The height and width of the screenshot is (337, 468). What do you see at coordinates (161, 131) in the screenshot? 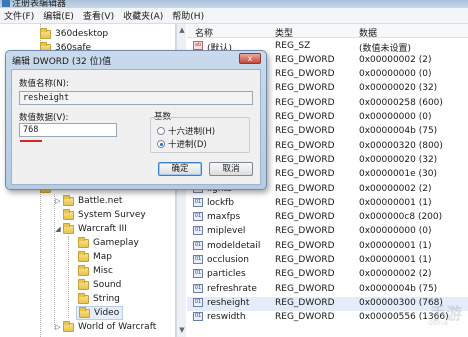
I see `radio-hex-circle` at bounding box center [161, 131].